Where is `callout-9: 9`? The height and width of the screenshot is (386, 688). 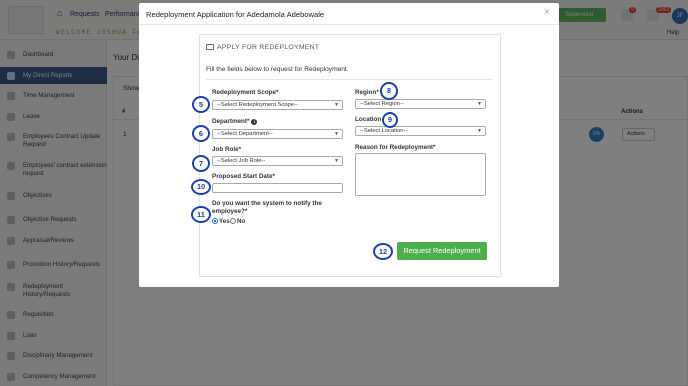
callout-9: 9 is located at coordinates (390, 120).